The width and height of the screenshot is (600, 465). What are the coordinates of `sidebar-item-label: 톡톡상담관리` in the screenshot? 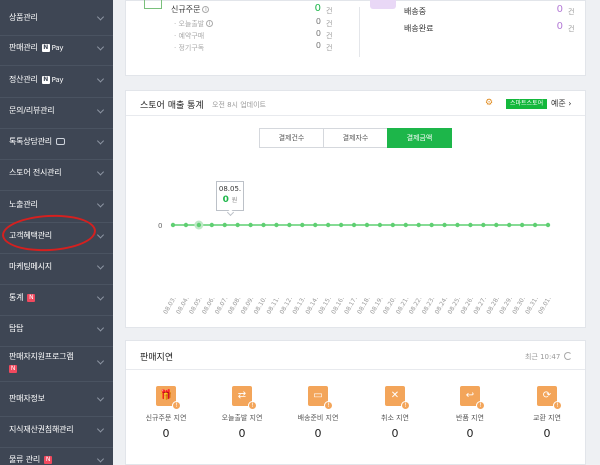 It's located at (30, 141).